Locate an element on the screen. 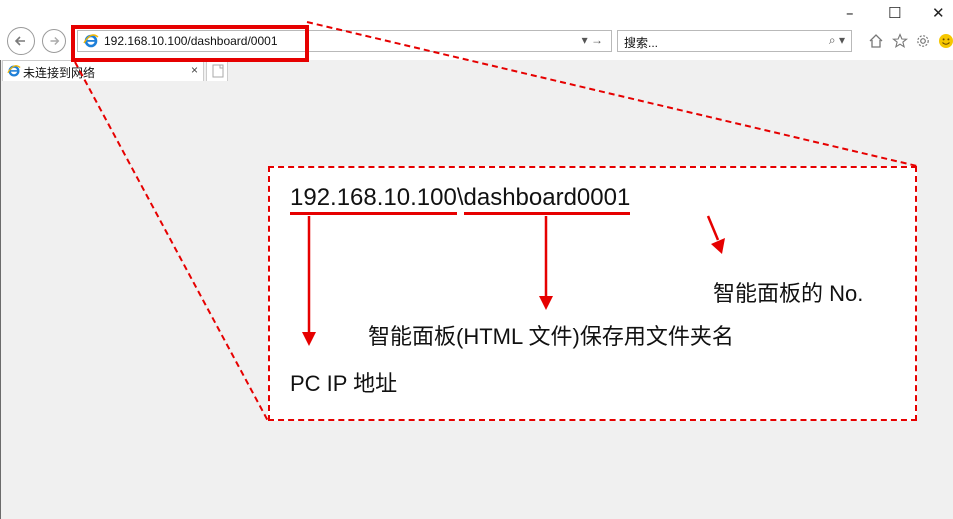 Image resolution: width=953 pixels, height=519 pixels. tab-title: 未连接到网络 is located at coordinates (59, 73).